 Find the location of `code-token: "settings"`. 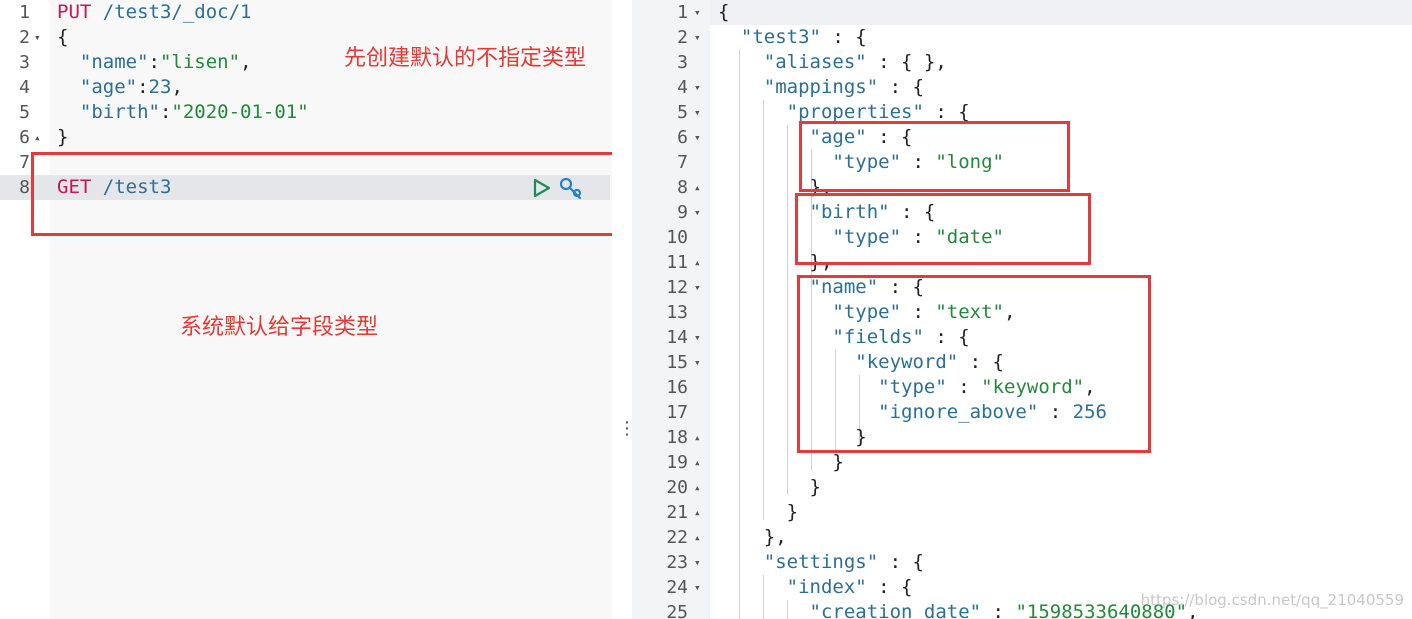

code-token: "settings" is located at coordinates (821, 562).